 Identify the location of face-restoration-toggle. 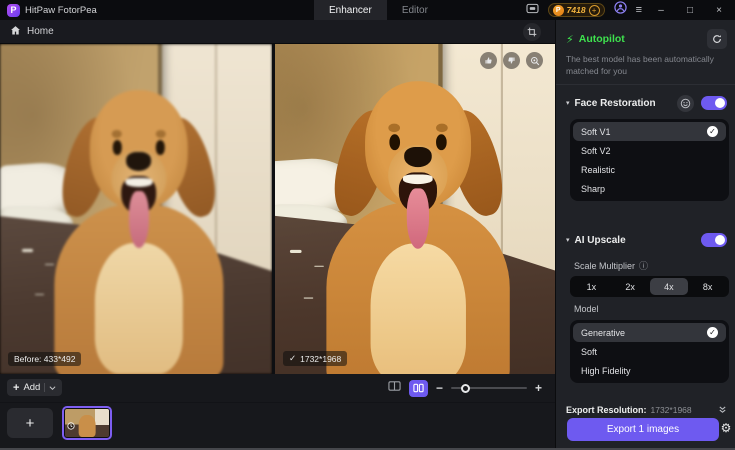
(714, 103).